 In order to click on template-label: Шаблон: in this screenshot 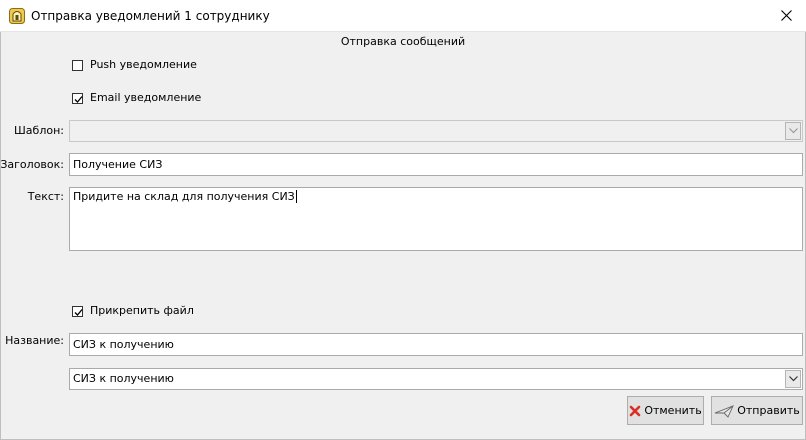, I will do `click(39, 130)`.